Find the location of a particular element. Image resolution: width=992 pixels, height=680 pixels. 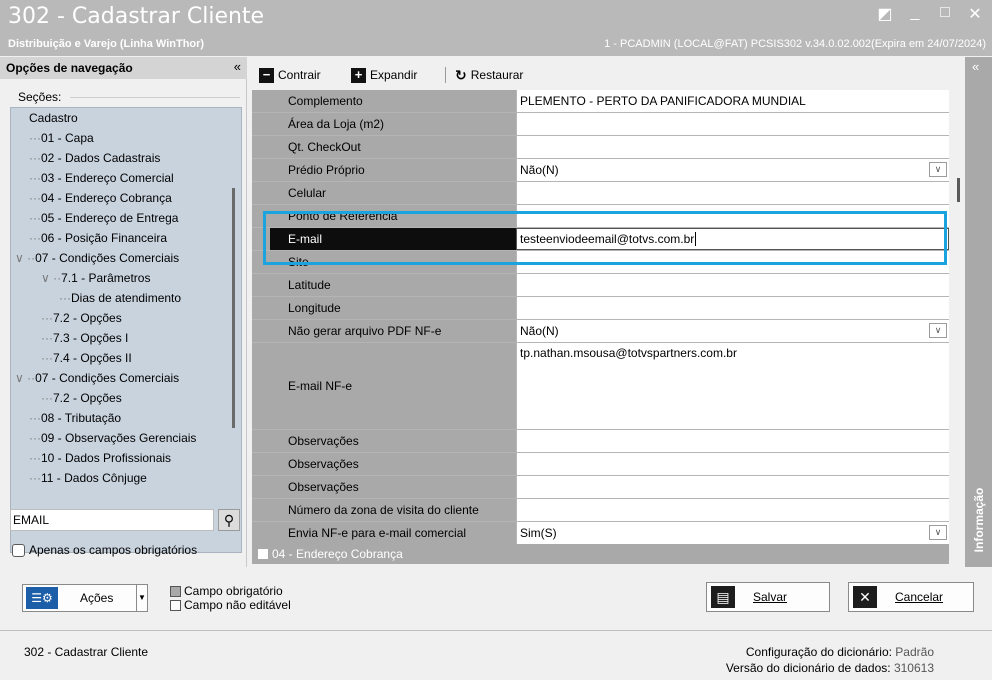

expand-button: + Expandir is located at coordinates (384, 75).